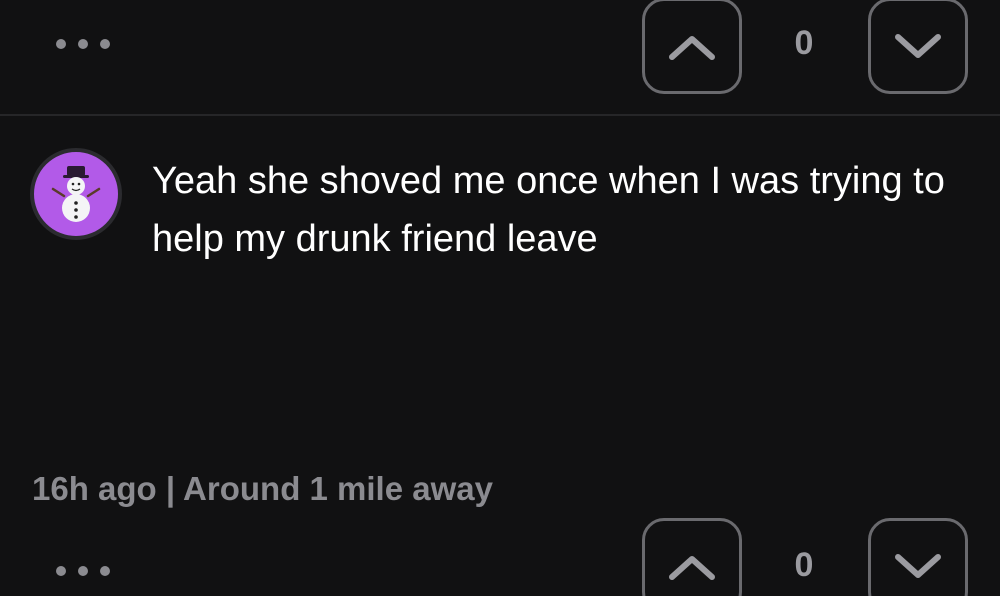 The image size is (1000, 596). What do you see at coordinates (500, 115) in the screenshot?
I see `divider` at bounding box center [500, 115].